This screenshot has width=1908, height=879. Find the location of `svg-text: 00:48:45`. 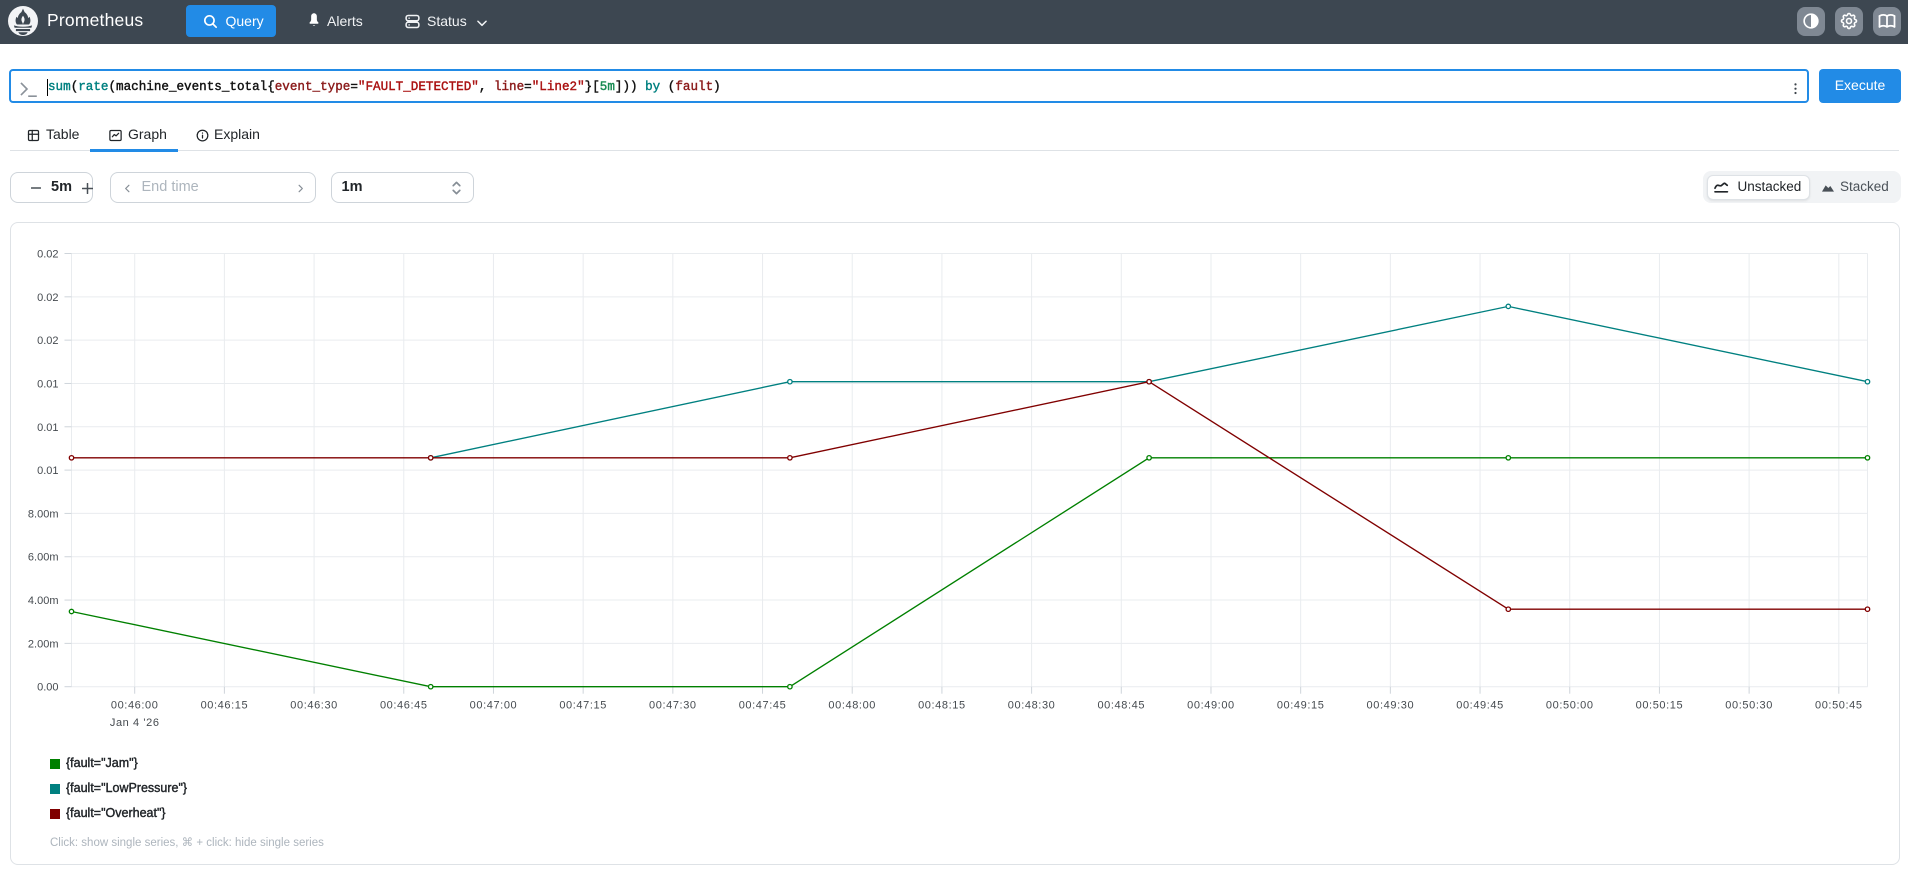

svg-text: 00:48:45 is located at coordinates (1121, 706).